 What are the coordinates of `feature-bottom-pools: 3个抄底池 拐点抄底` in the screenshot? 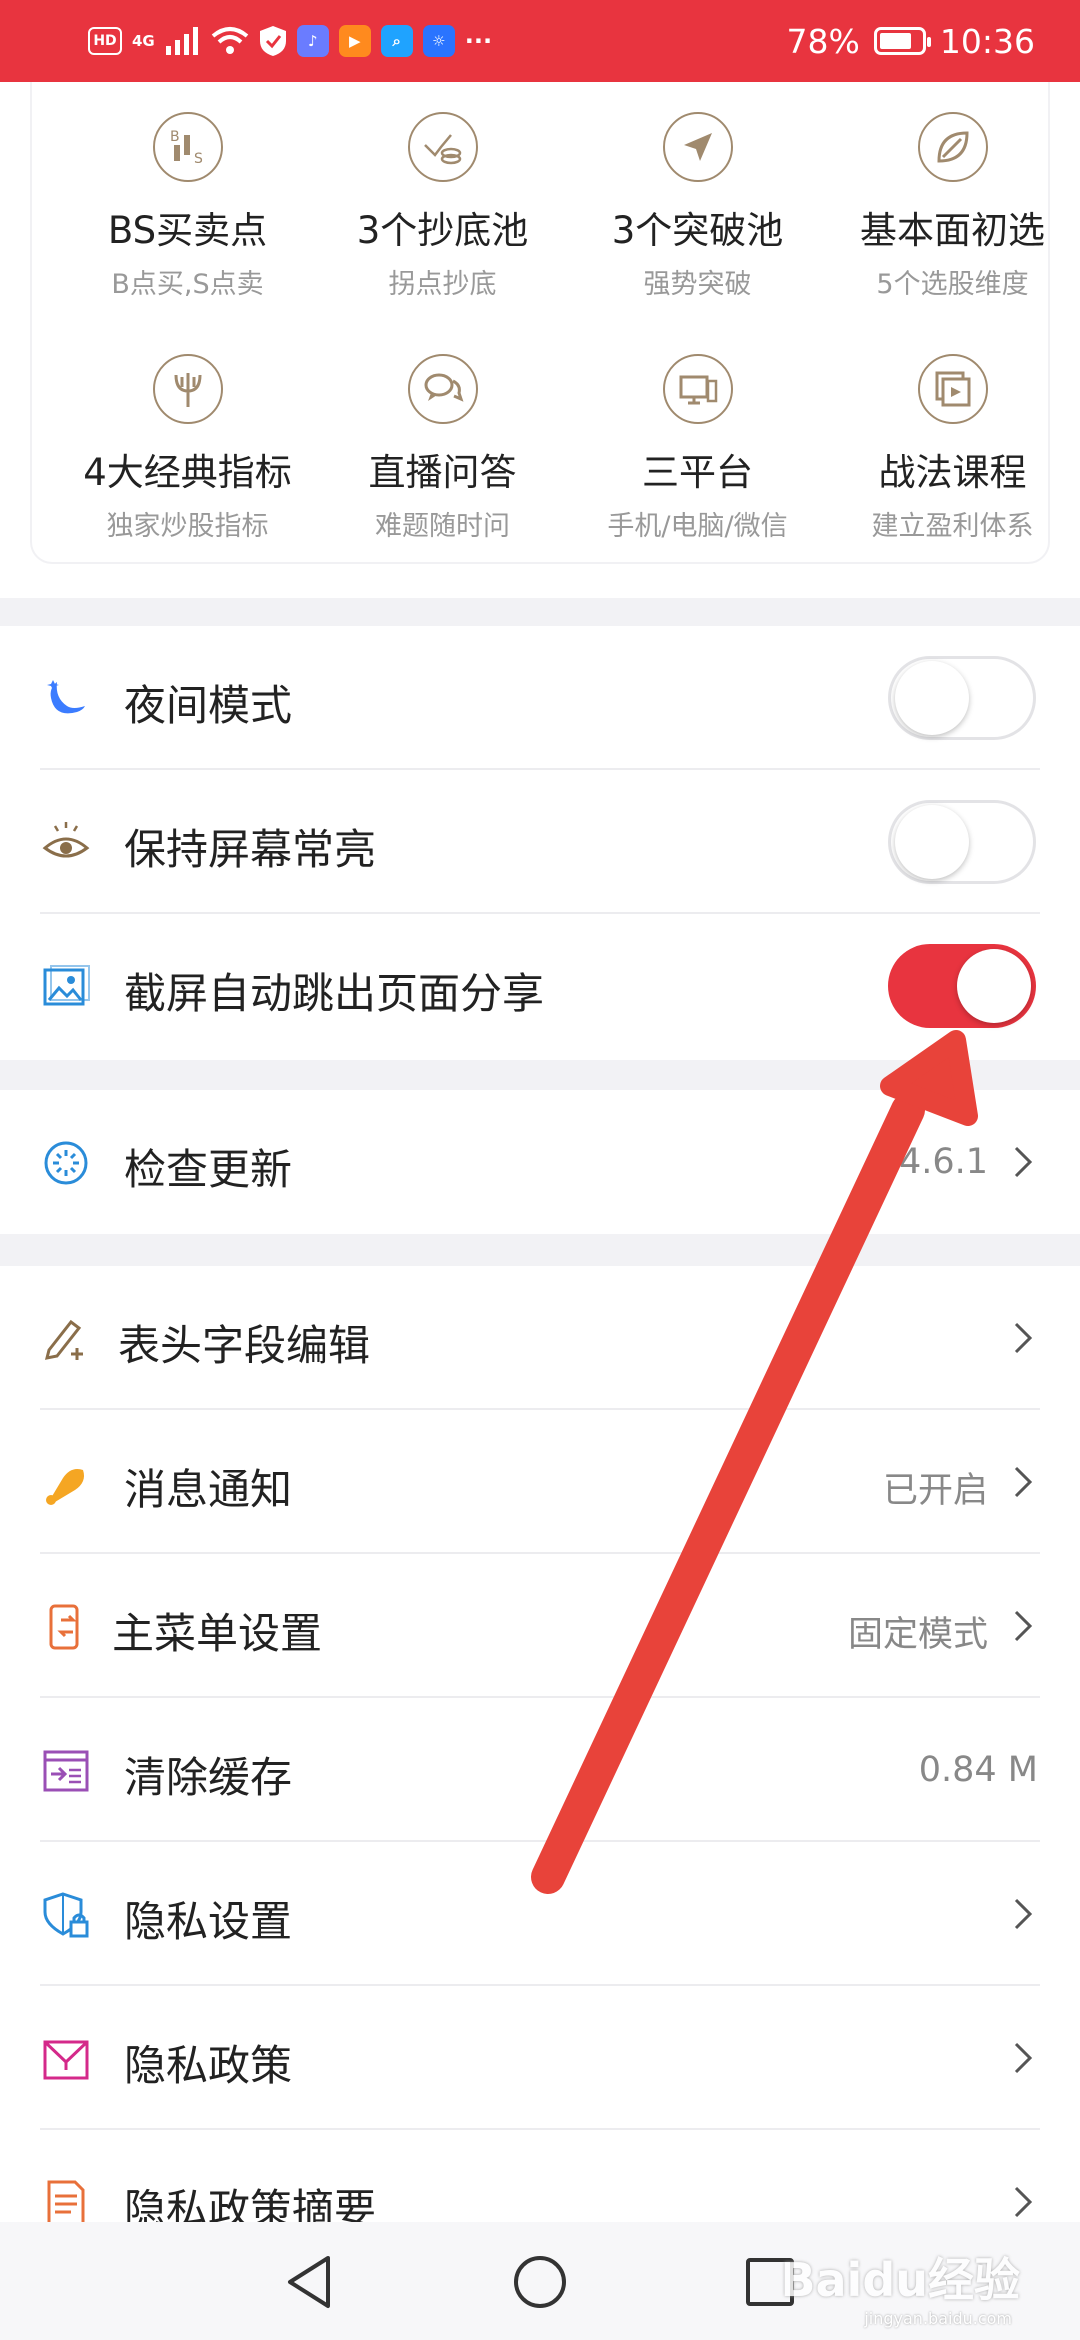 It's located at (442, 206).